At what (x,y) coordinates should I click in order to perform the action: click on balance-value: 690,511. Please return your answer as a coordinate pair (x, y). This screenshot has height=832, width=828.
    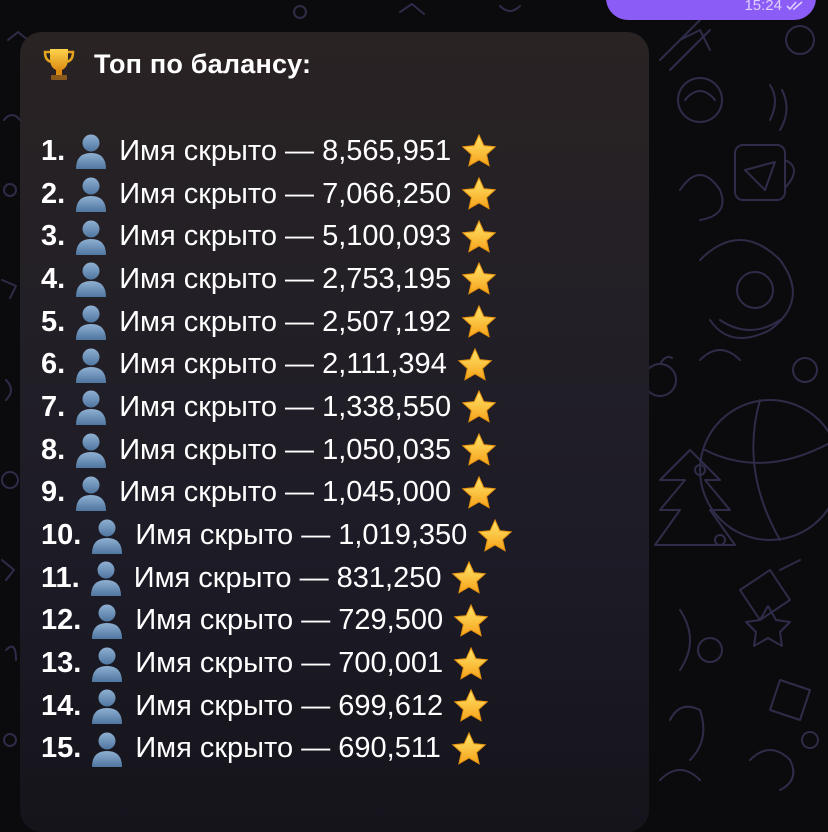
    Looking at the image, I should click on (389, 748).